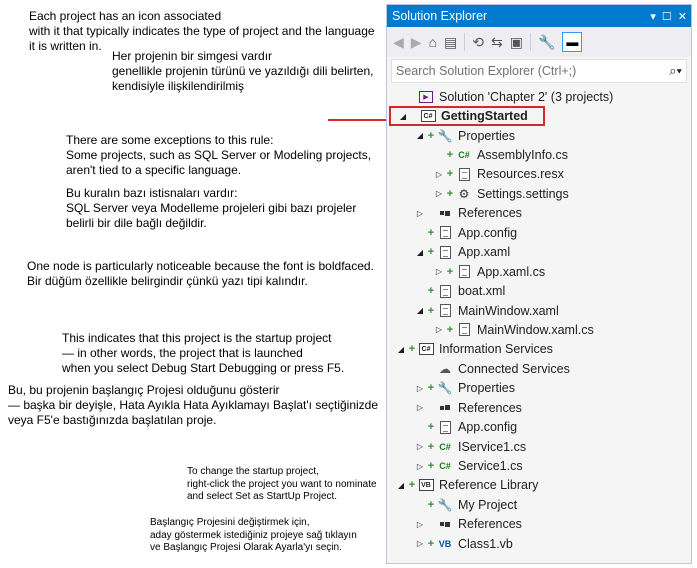 The image size is (697, 568). Describe the element at coordinates (539, 252) in the screenshot. I see `tree-node: ◢ + App.xaml` at that location.